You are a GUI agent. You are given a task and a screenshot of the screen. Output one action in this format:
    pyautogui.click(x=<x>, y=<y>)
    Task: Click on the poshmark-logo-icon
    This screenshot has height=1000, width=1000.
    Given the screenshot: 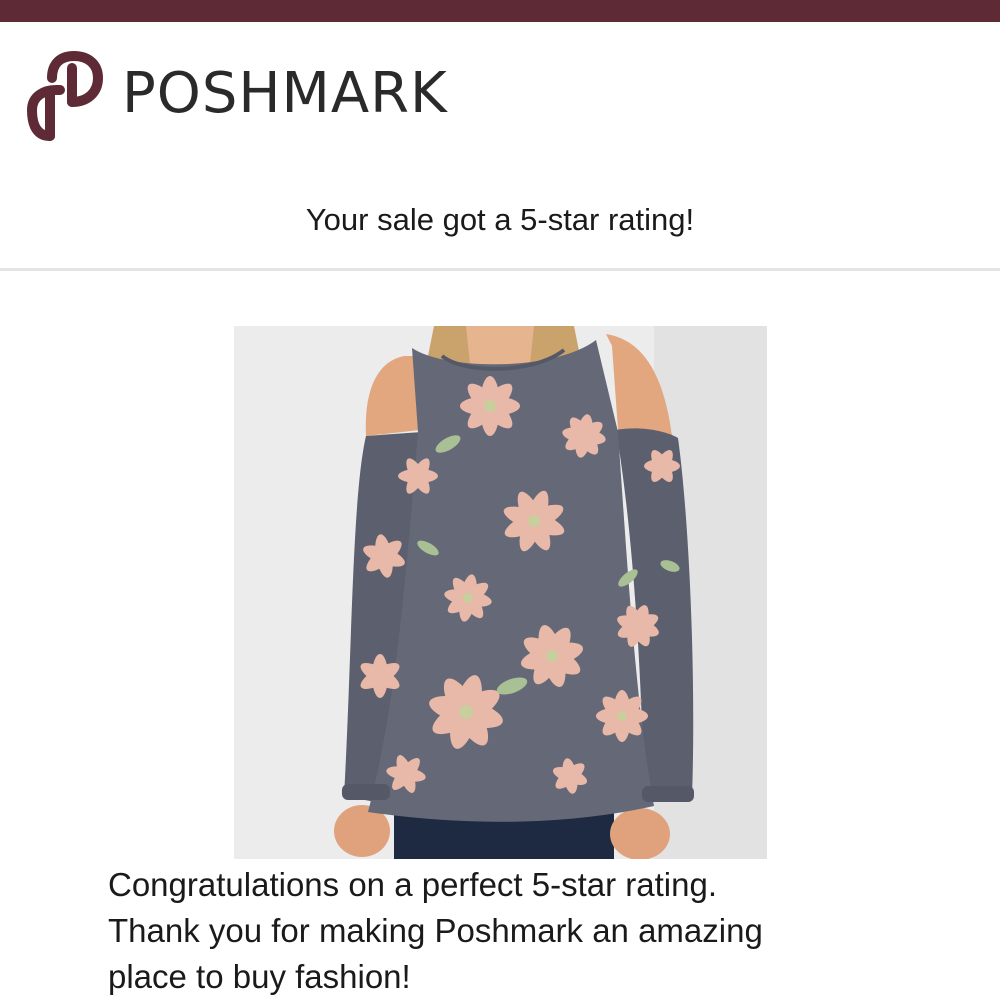 What is the action you would take?
    pyautogui.click(x=66, y=96)
    